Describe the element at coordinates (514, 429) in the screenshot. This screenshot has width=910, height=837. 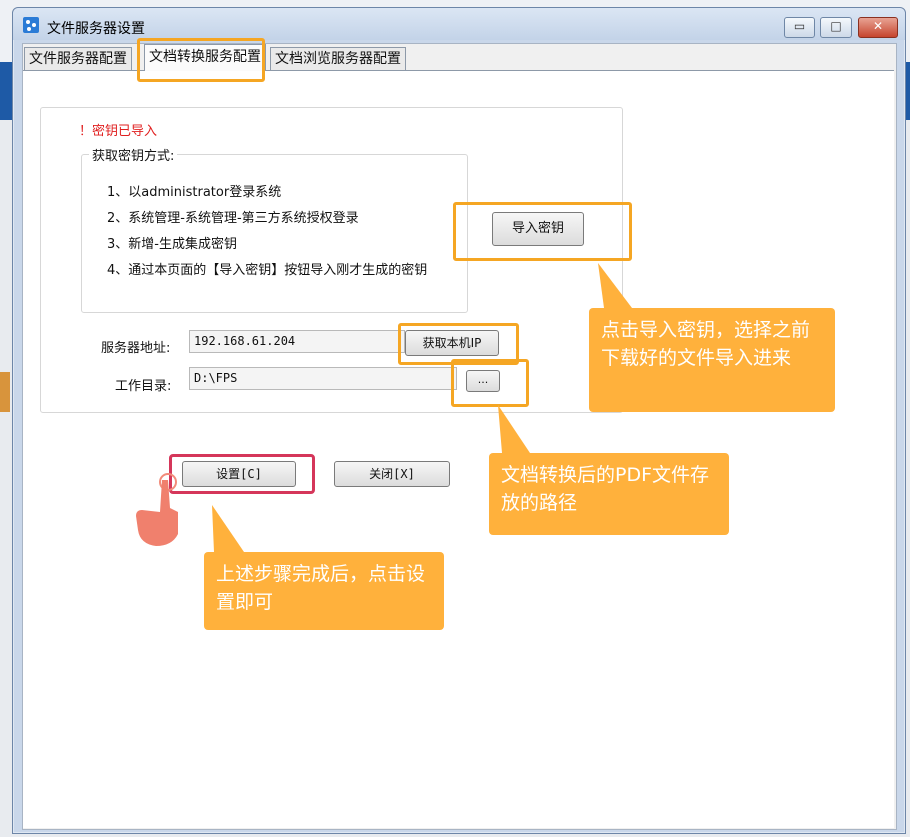
I see `callout-path-tail` at that location.